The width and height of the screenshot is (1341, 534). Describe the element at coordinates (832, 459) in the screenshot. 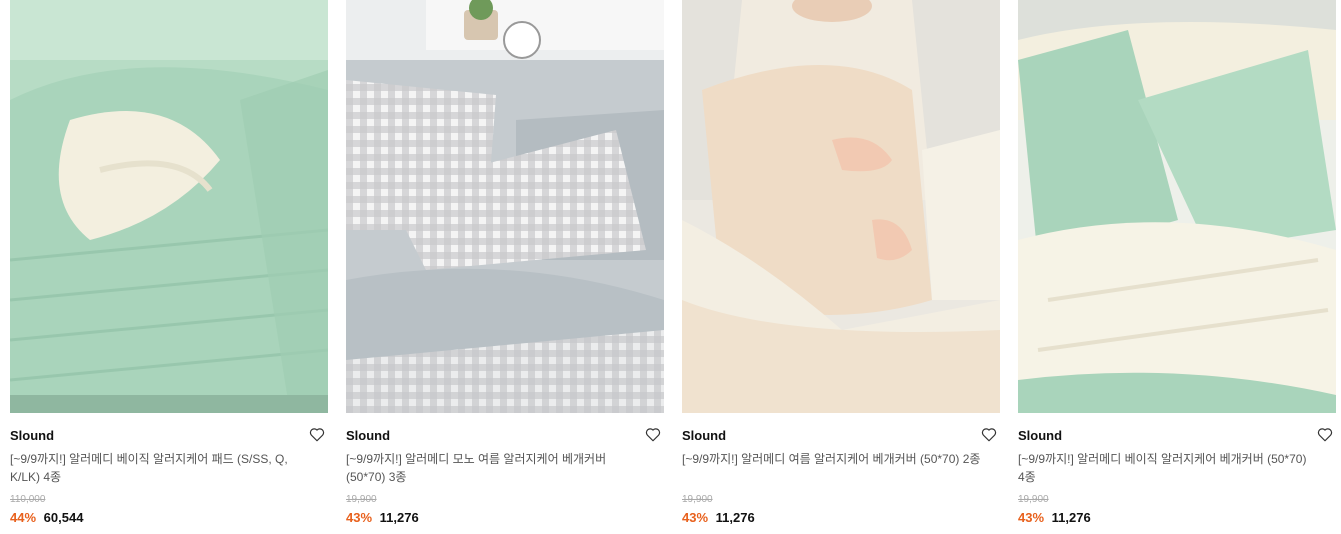

I see `product-title: [~9/9까지!] 알러메디 여름 알러지케어 베개커버 (50*70) 2종` at that location.